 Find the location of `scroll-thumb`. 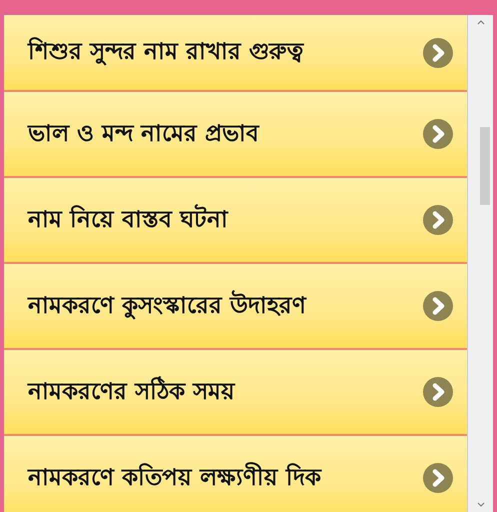

scroll-thumb is located at coordinates (485, 166).